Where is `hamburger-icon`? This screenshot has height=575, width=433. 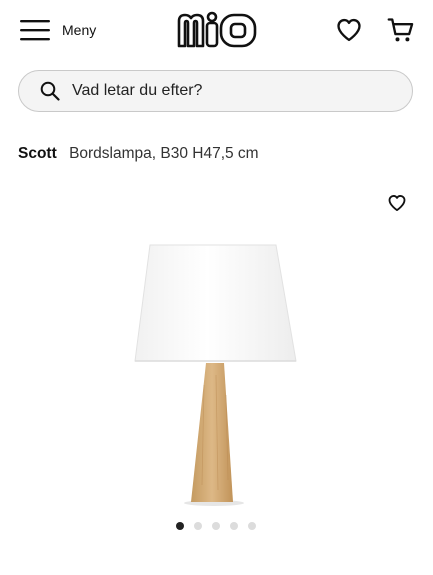
hamburger-icon is located at coordinates (35, 30).